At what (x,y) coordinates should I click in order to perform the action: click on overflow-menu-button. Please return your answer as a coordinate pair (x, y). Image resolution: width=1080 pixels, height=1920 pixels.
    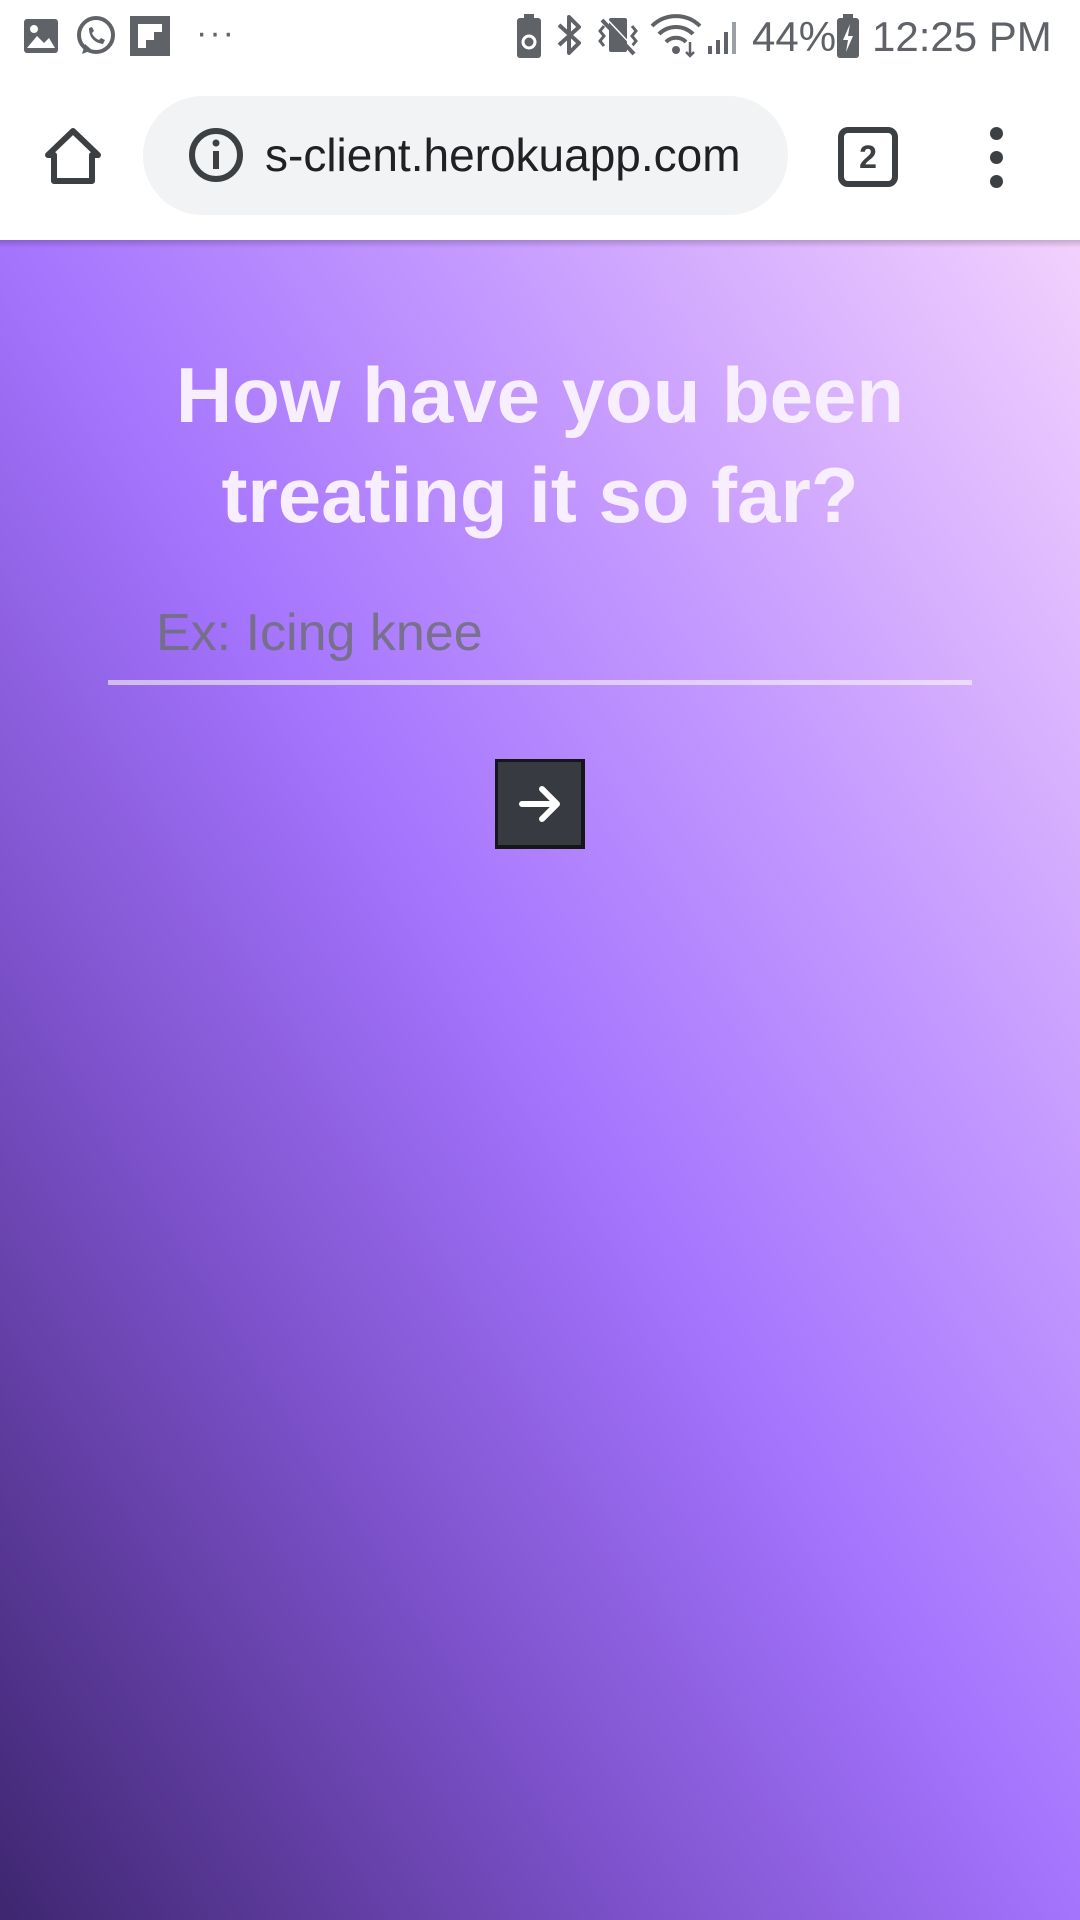
    Looking at the image, I should click on (996, 157).